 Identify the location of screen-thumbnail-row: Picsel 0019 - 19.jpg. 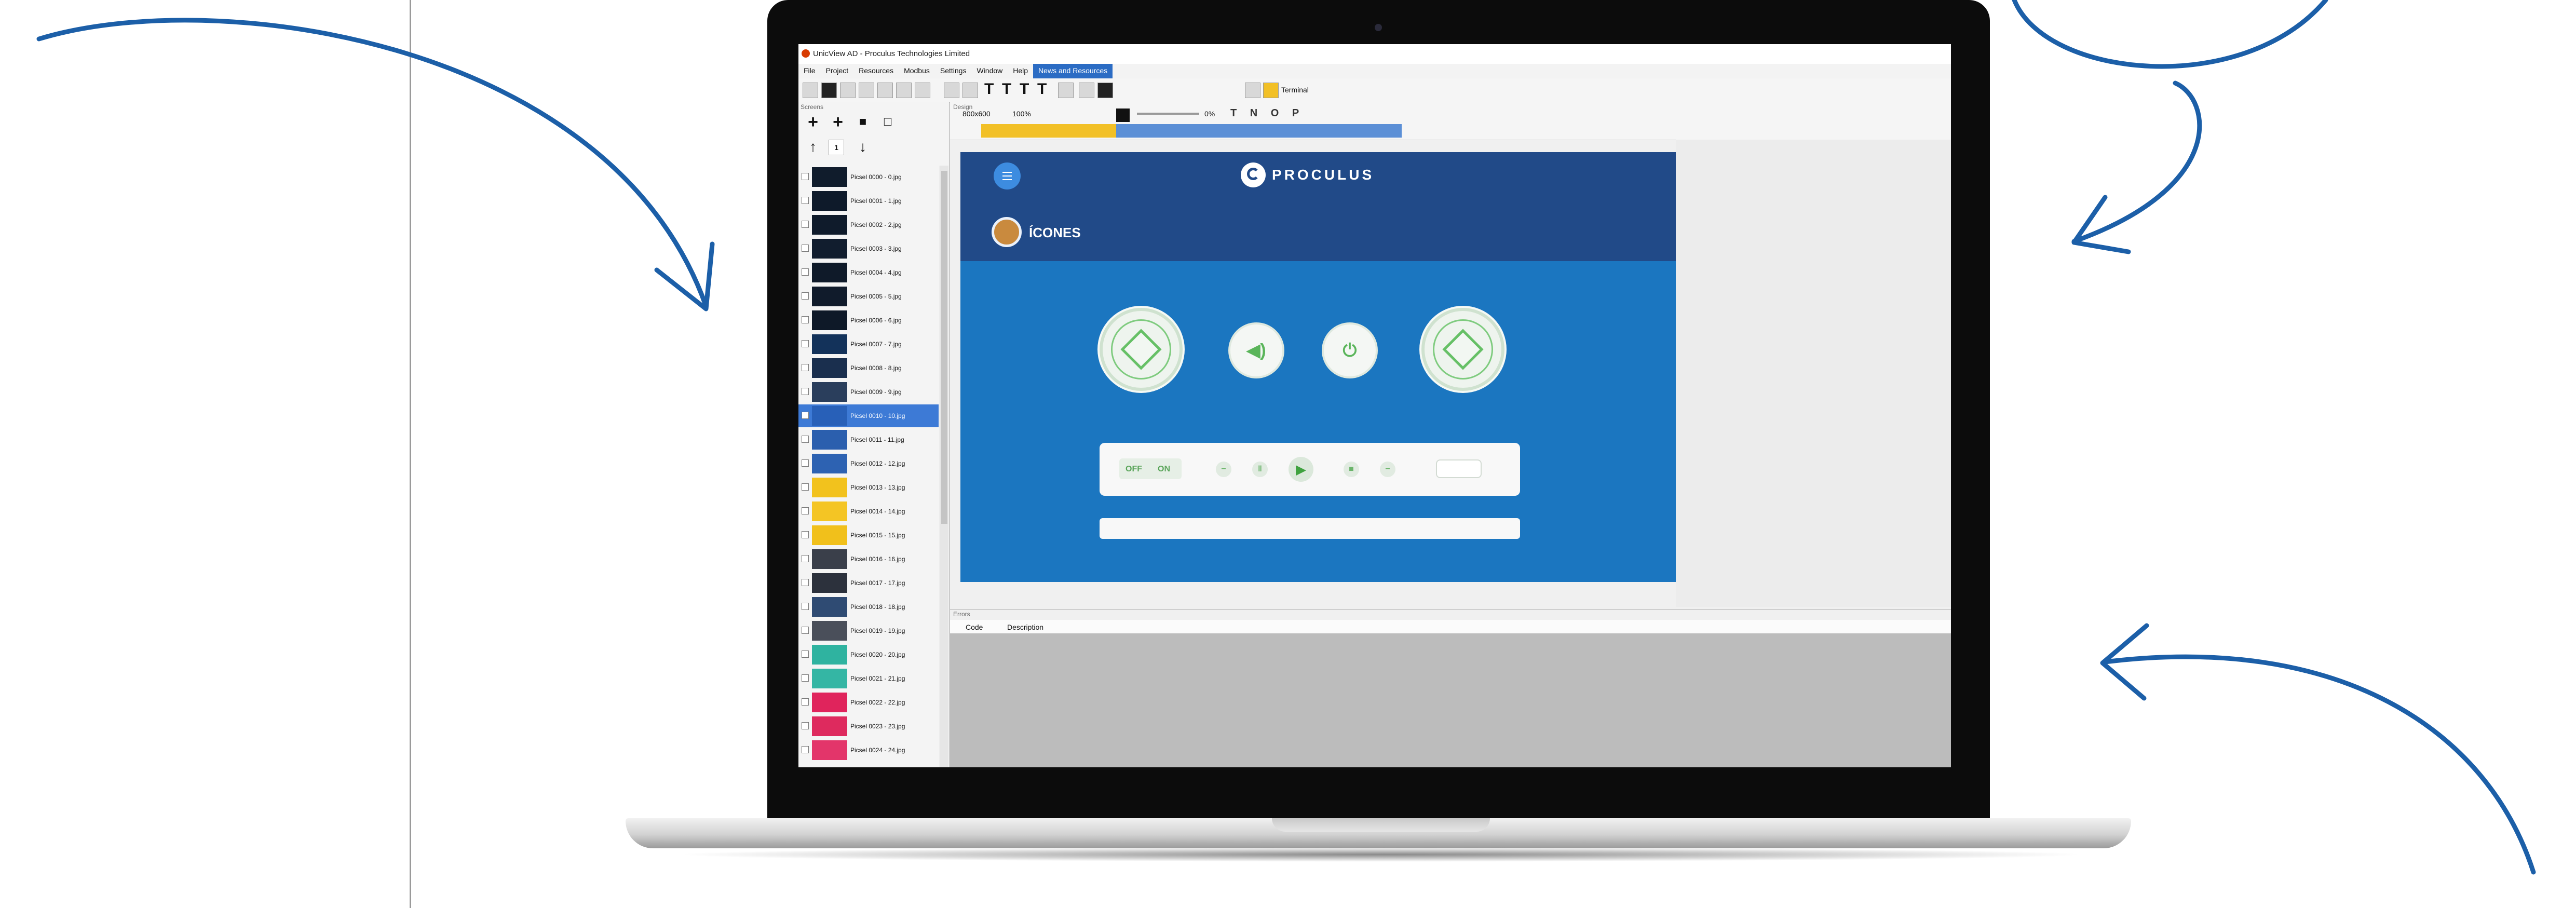
(868, 630).